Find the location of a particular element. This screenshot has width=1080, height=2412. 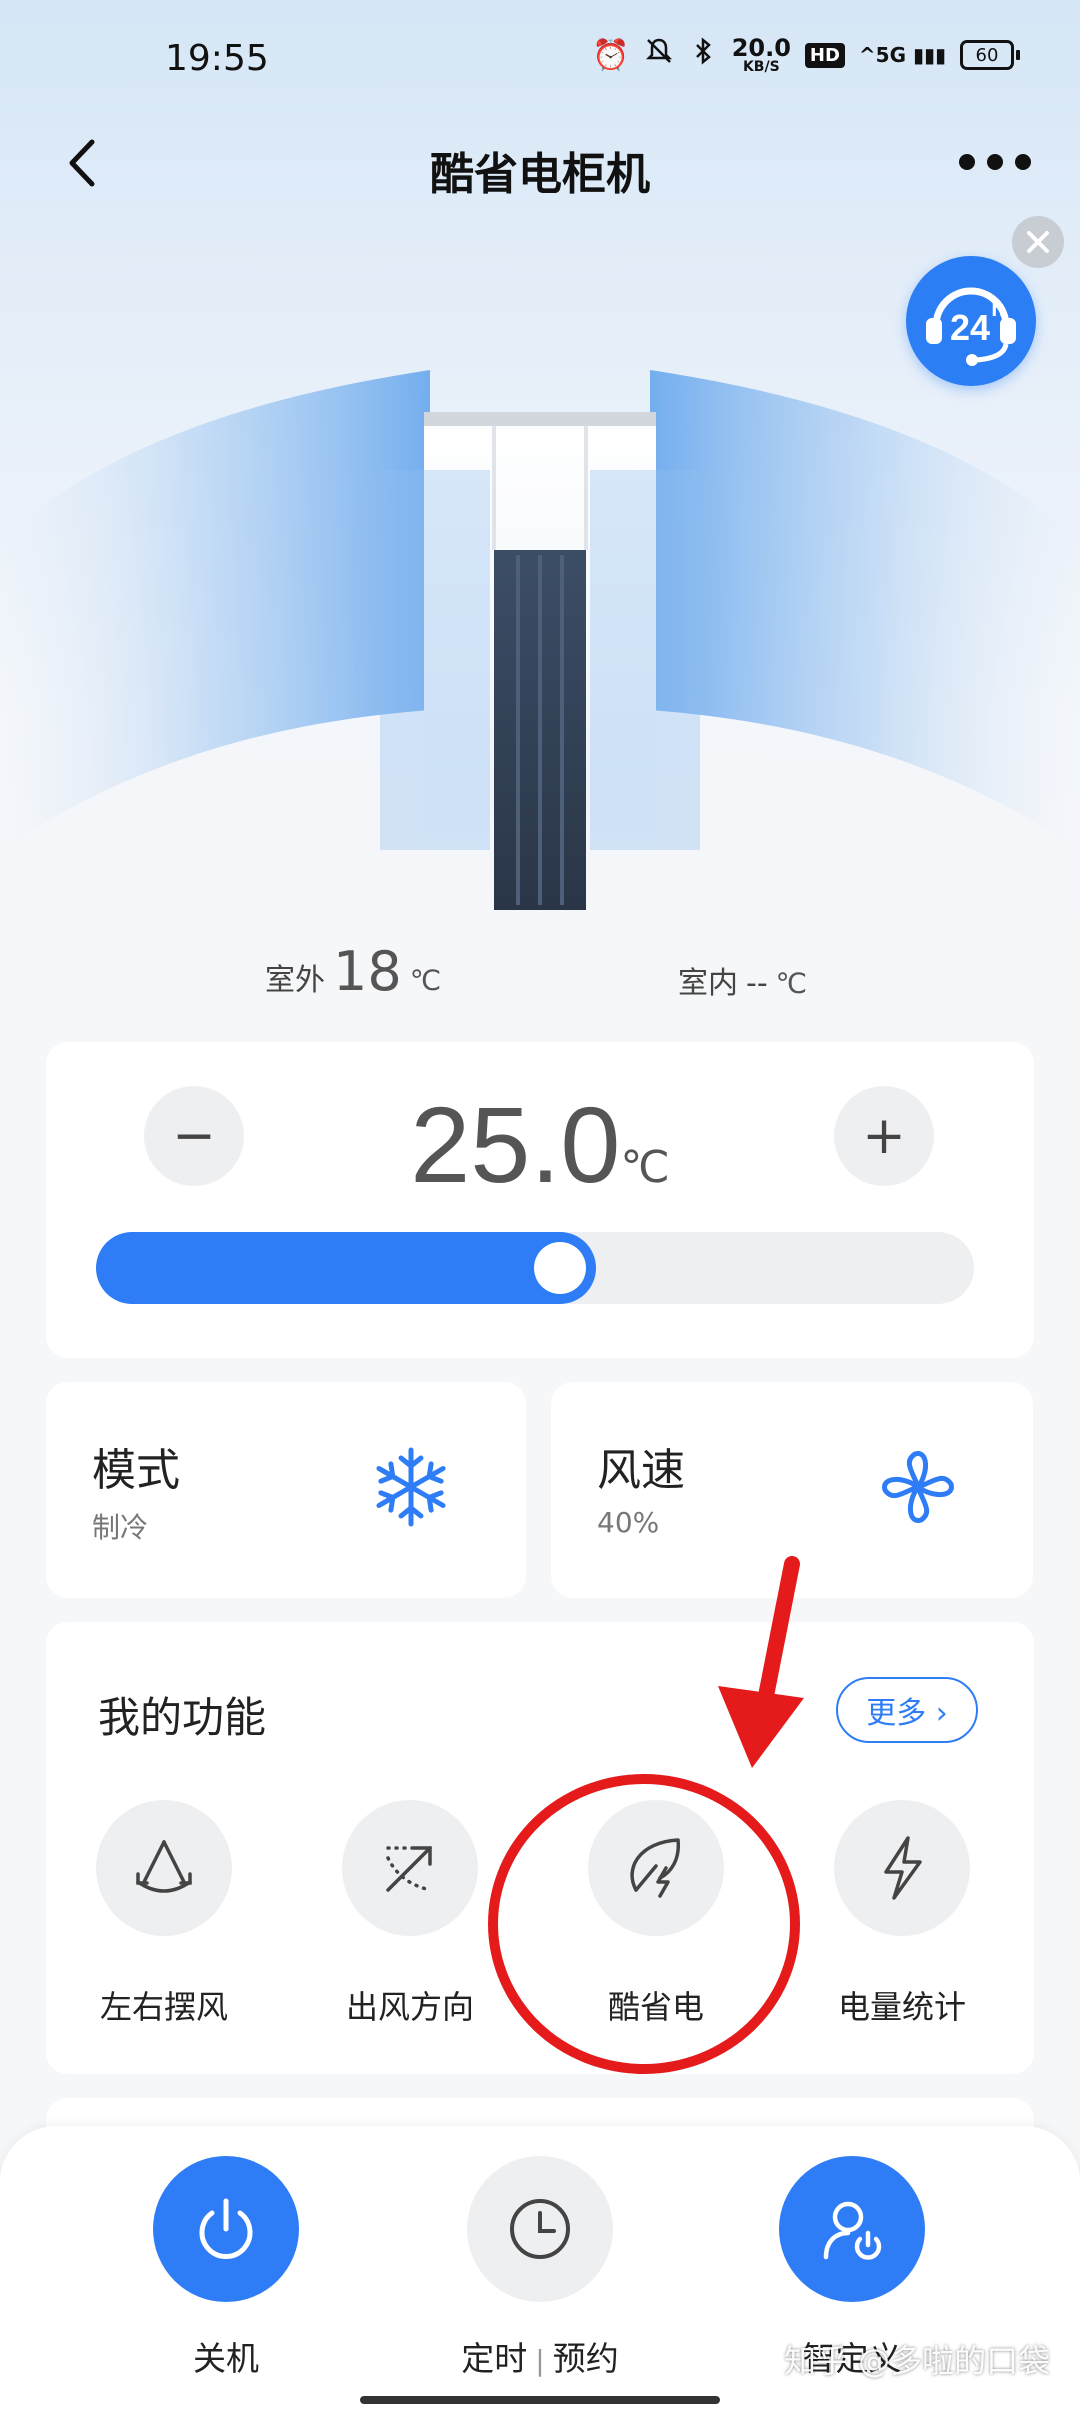

status-bar: 19:55 ⏰ 20.0 KB/S HD ^5G ▮▮▮ 60 is located at coordinates (540, 60).